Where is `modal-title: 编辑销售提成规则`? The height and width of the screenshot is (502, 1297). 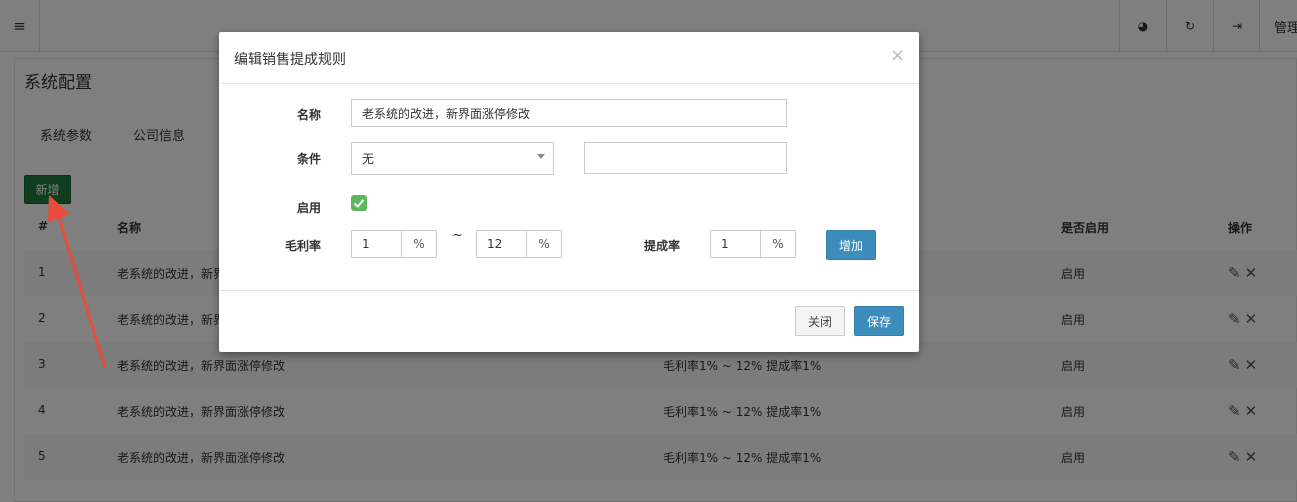 modal-title: 编辑销售提成规则 is located at coordinates (290, 60).